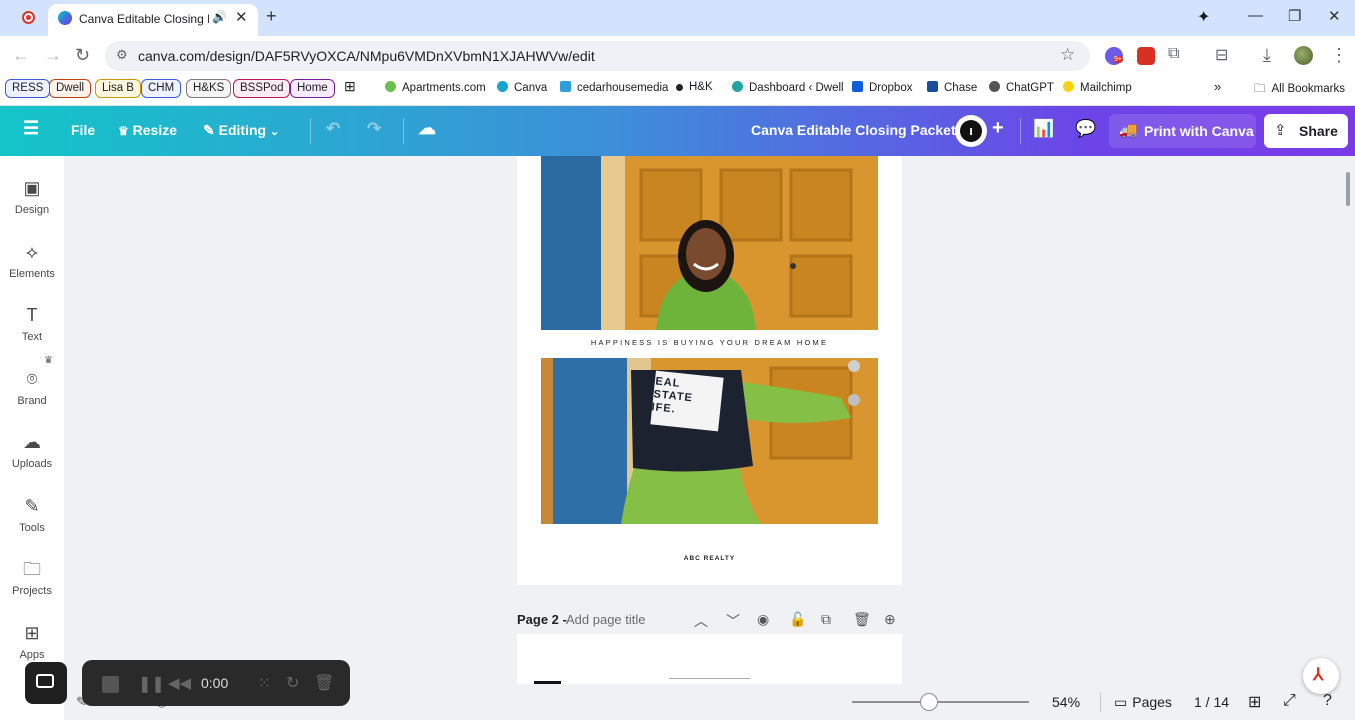  Describe the element at coordinates (623, 88) in the screenshot. I see `bookmark-label: cedarhousemedia` at that location.